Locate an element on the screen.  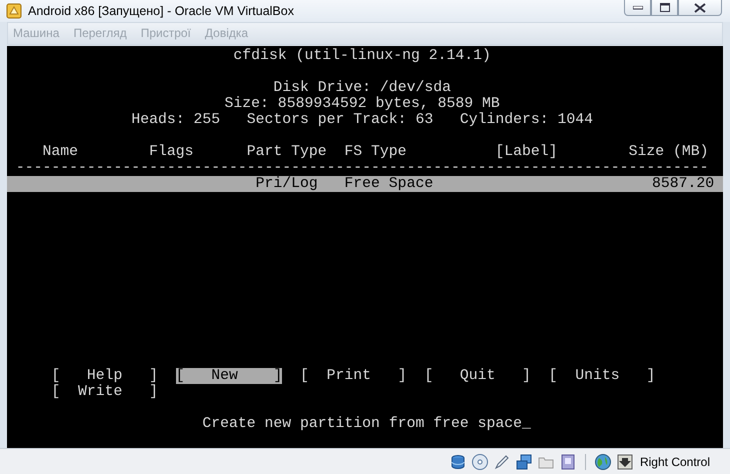
maximize-icon is located at coordinates (665, 7).